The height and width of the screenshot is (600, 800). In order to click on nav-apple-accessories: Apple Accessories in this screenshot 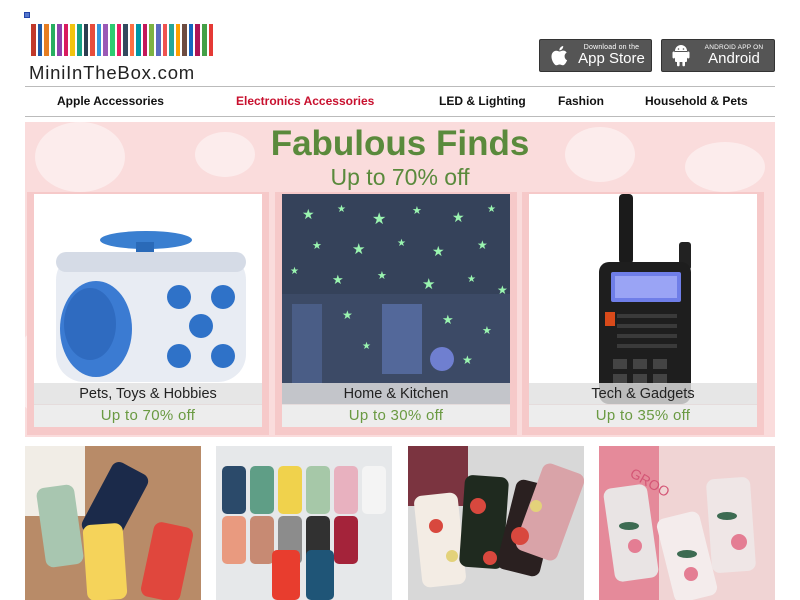, I will do `click(110, 101)`.